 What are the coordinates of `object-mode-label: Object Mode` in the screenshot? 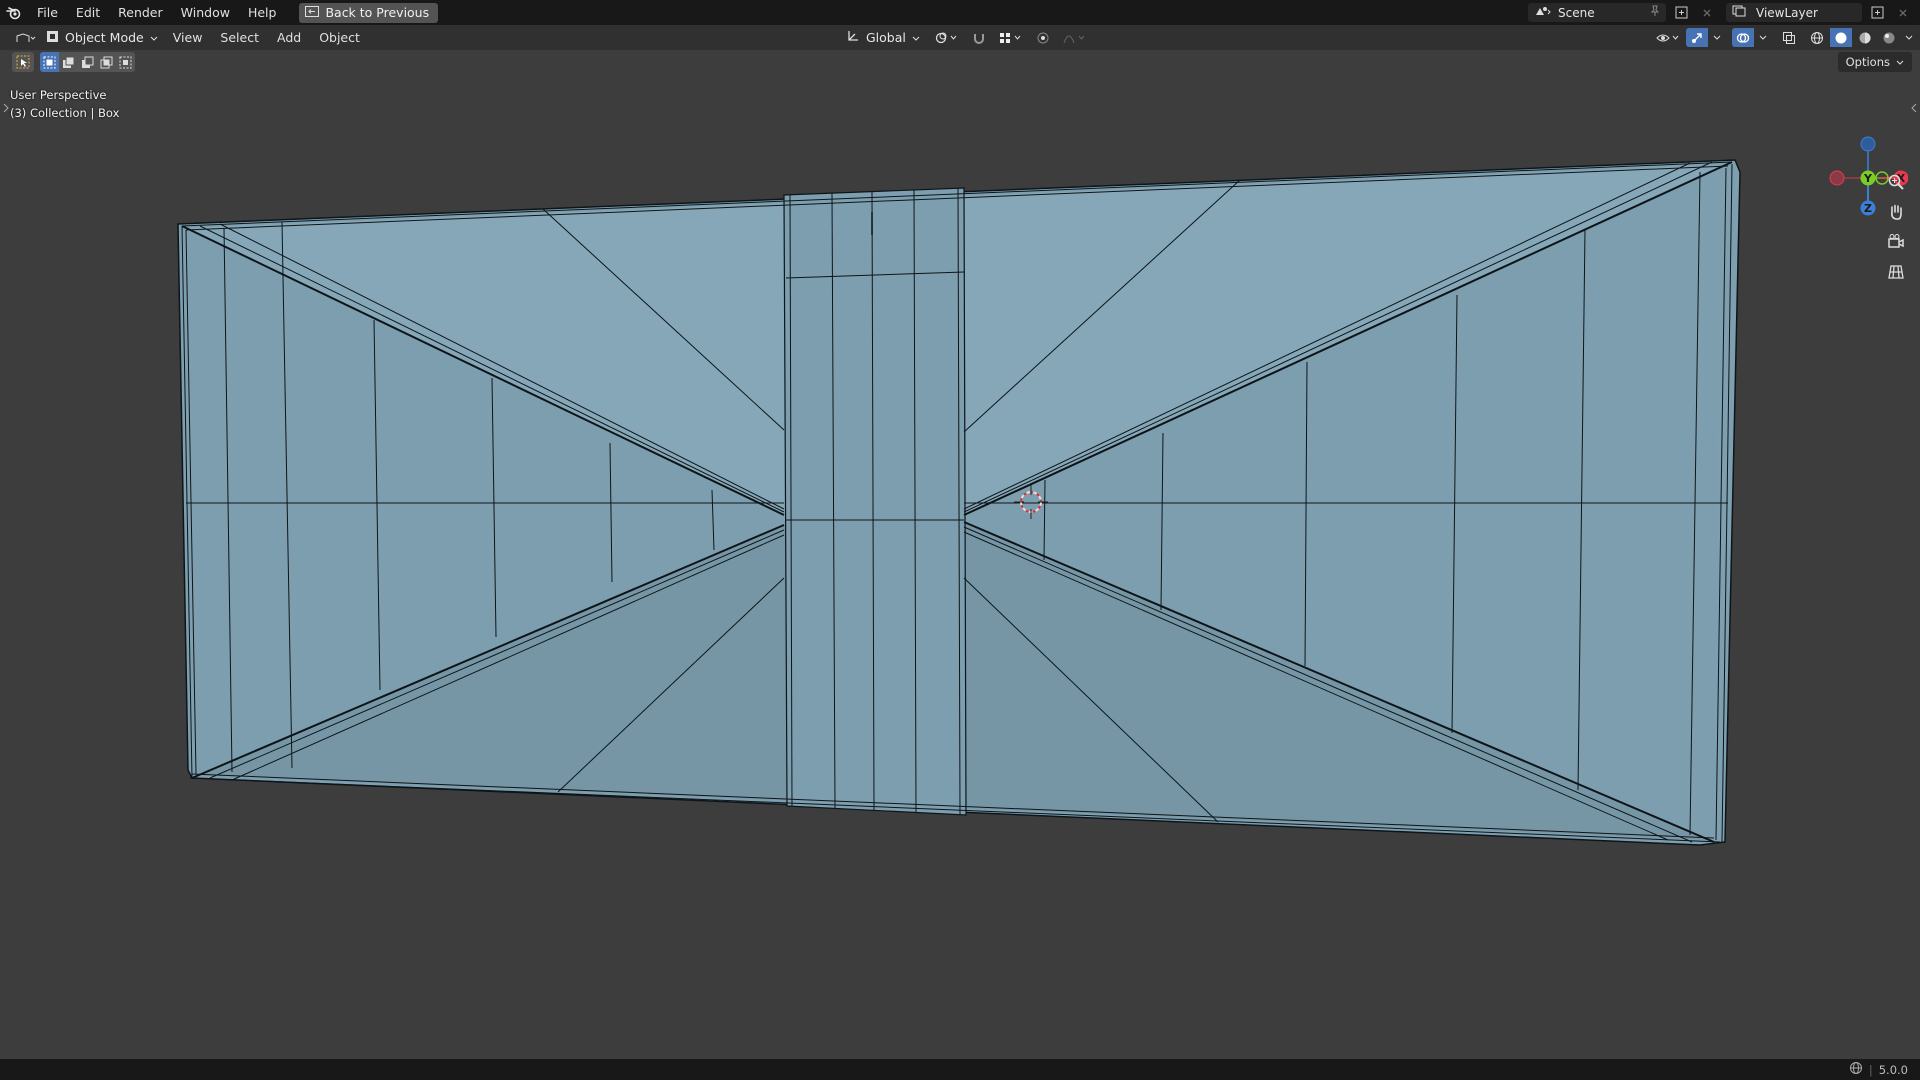 It's located at (104, 37).